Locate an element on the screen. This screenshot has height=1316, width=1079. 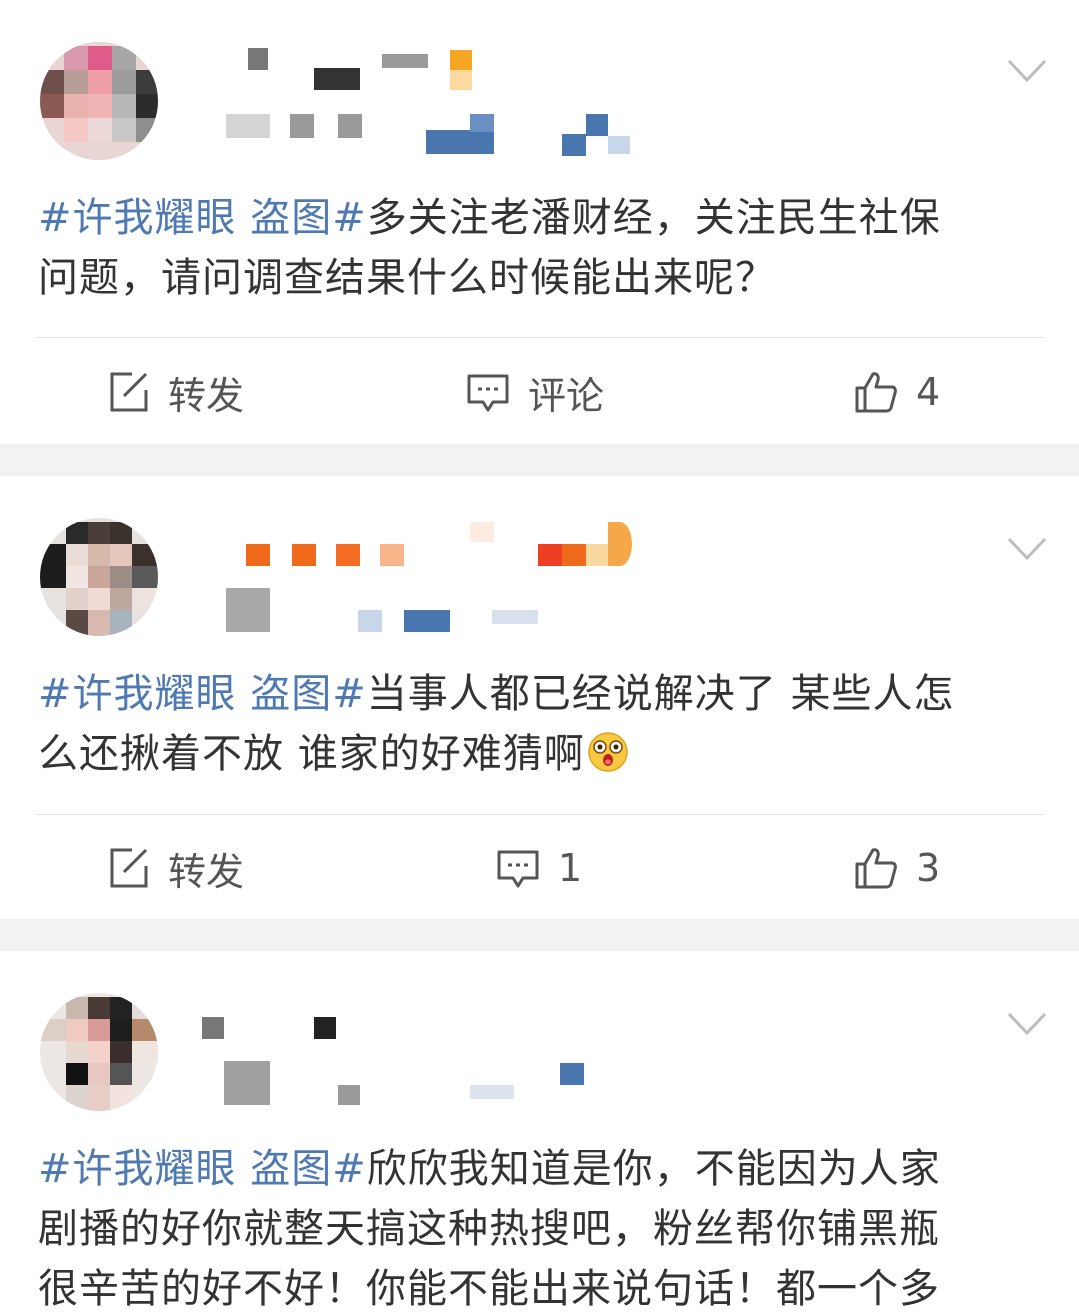
post-text-line: 很辛苦的好不好！你能不能出来说句话！都一个多 is located at coordinates (489, 1289).